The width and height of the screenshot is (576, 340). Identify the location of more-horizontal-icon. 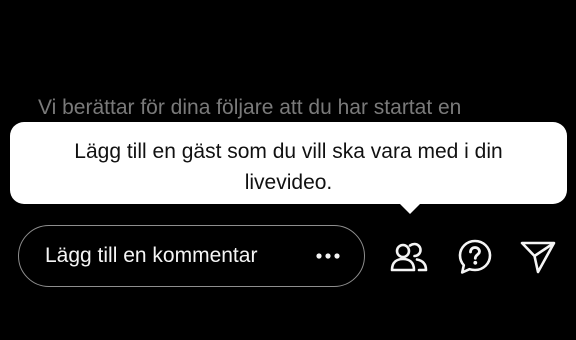
(328, 256).